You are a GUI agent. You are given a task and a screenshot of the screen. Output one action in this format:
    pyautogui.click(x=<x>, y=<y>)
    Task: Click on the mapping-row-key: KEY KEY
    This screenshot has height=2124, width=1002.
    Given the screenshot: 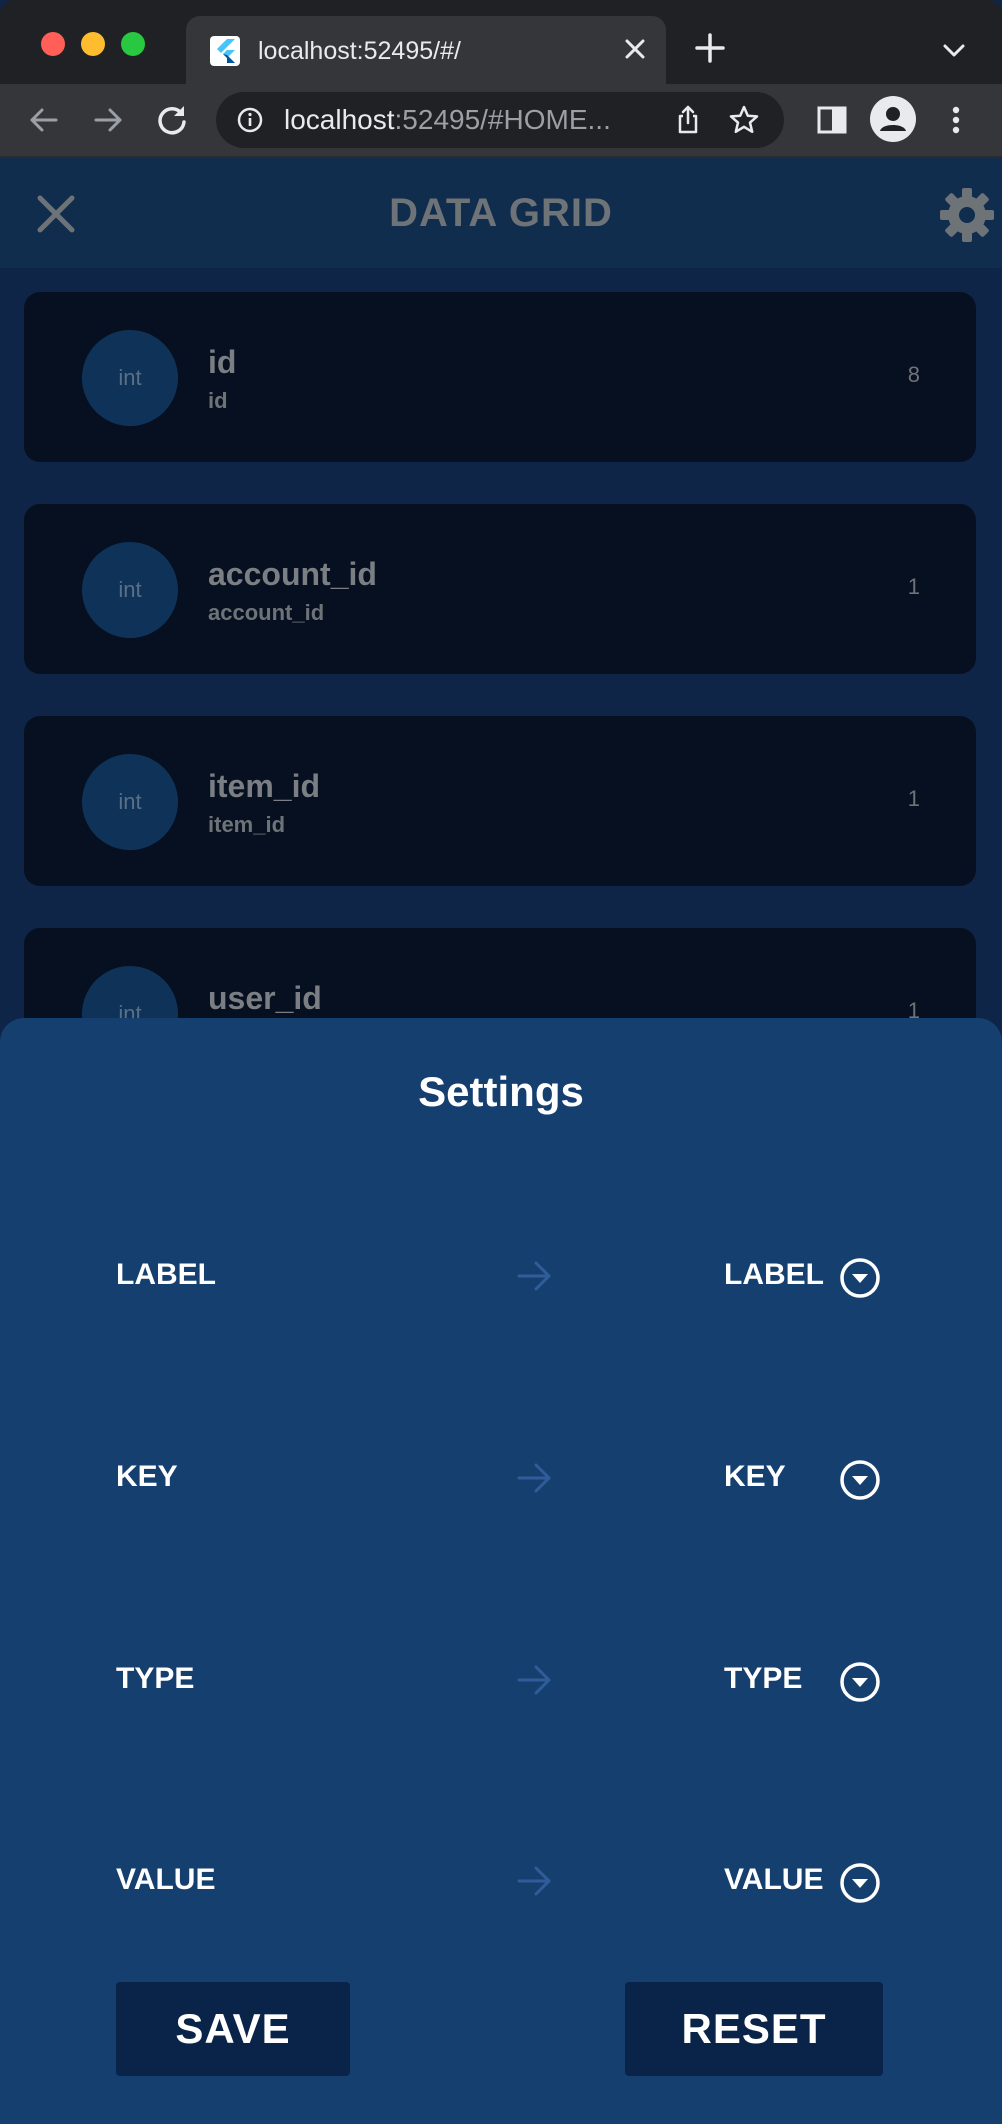 What is the action you would take?
    pyautogui.click(x=501, y=1478)
    